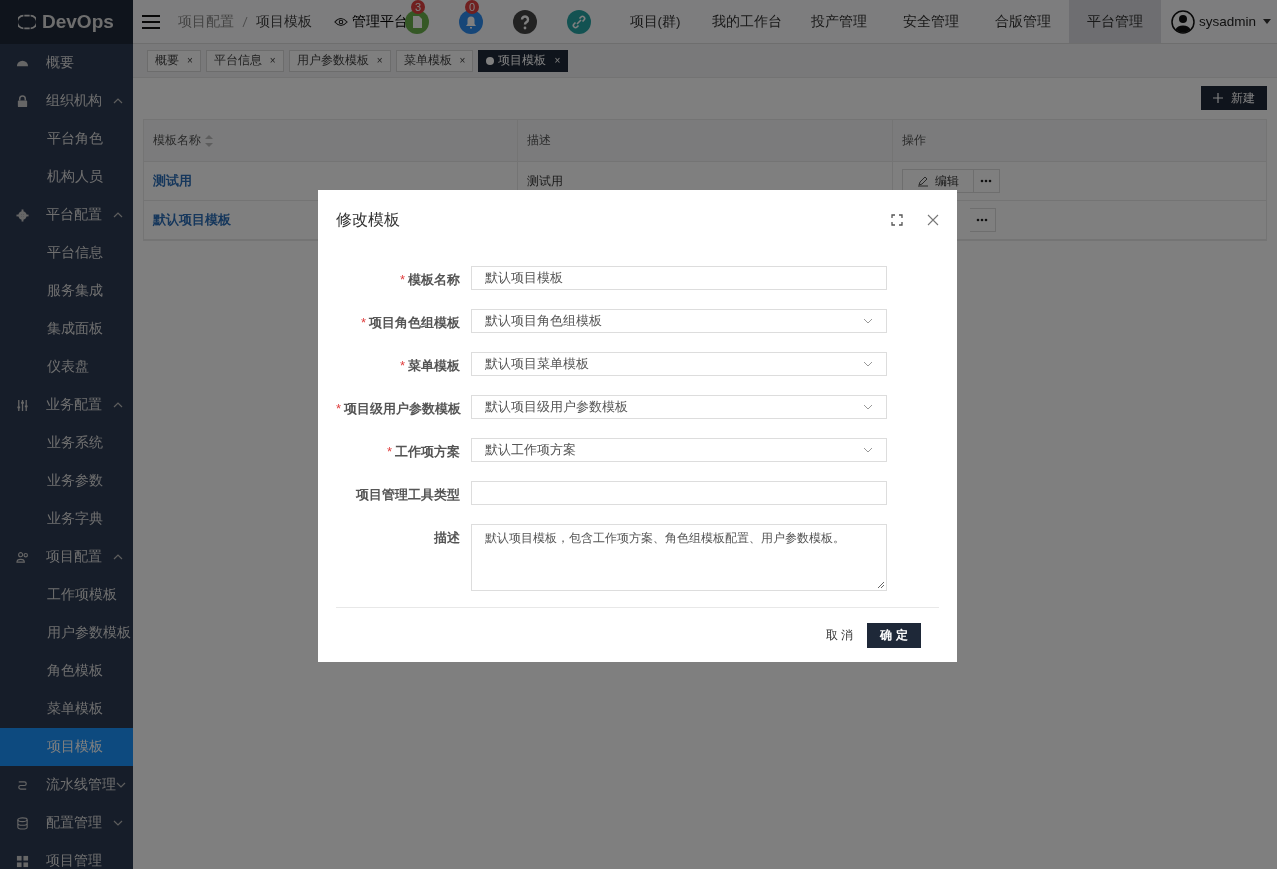 This screenshot has height=869, width=1277. I want to click on lock-icon, so click(22, 101).